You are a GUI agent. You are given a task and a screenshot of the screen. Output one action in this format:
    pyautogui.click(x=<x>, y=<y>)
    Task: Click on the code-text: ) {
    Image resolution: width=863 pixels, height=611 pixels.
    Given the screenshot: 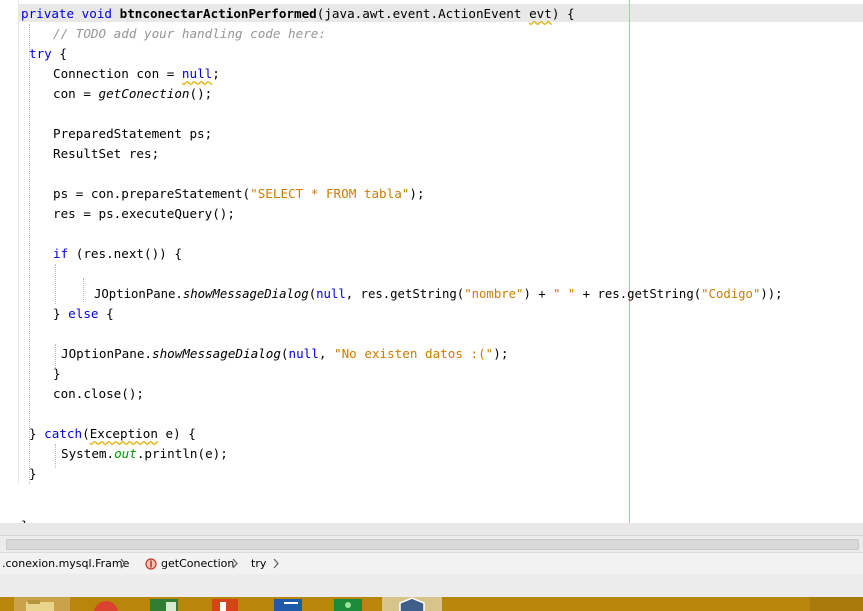 What is the action you would take?
    pyautogui.click(x=563, y=13)
    